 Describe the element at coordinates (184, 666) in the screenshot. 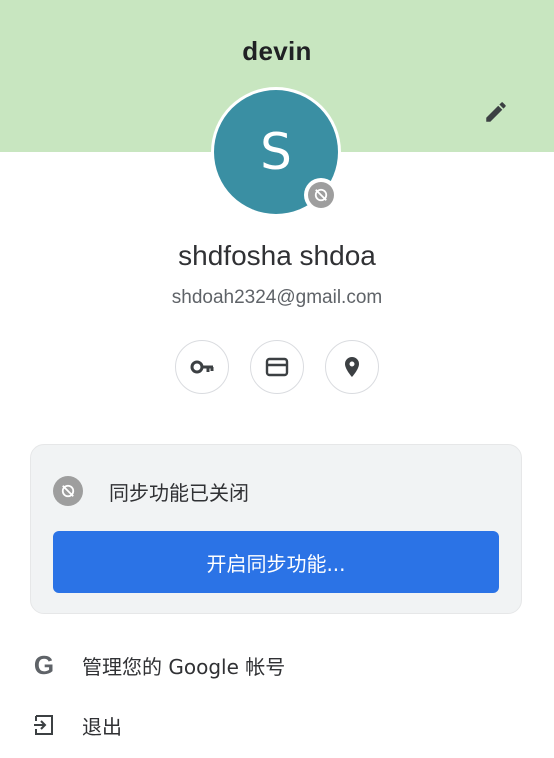

I see `manage-google-account-label: 管理您的 Google 帐号` at that location.